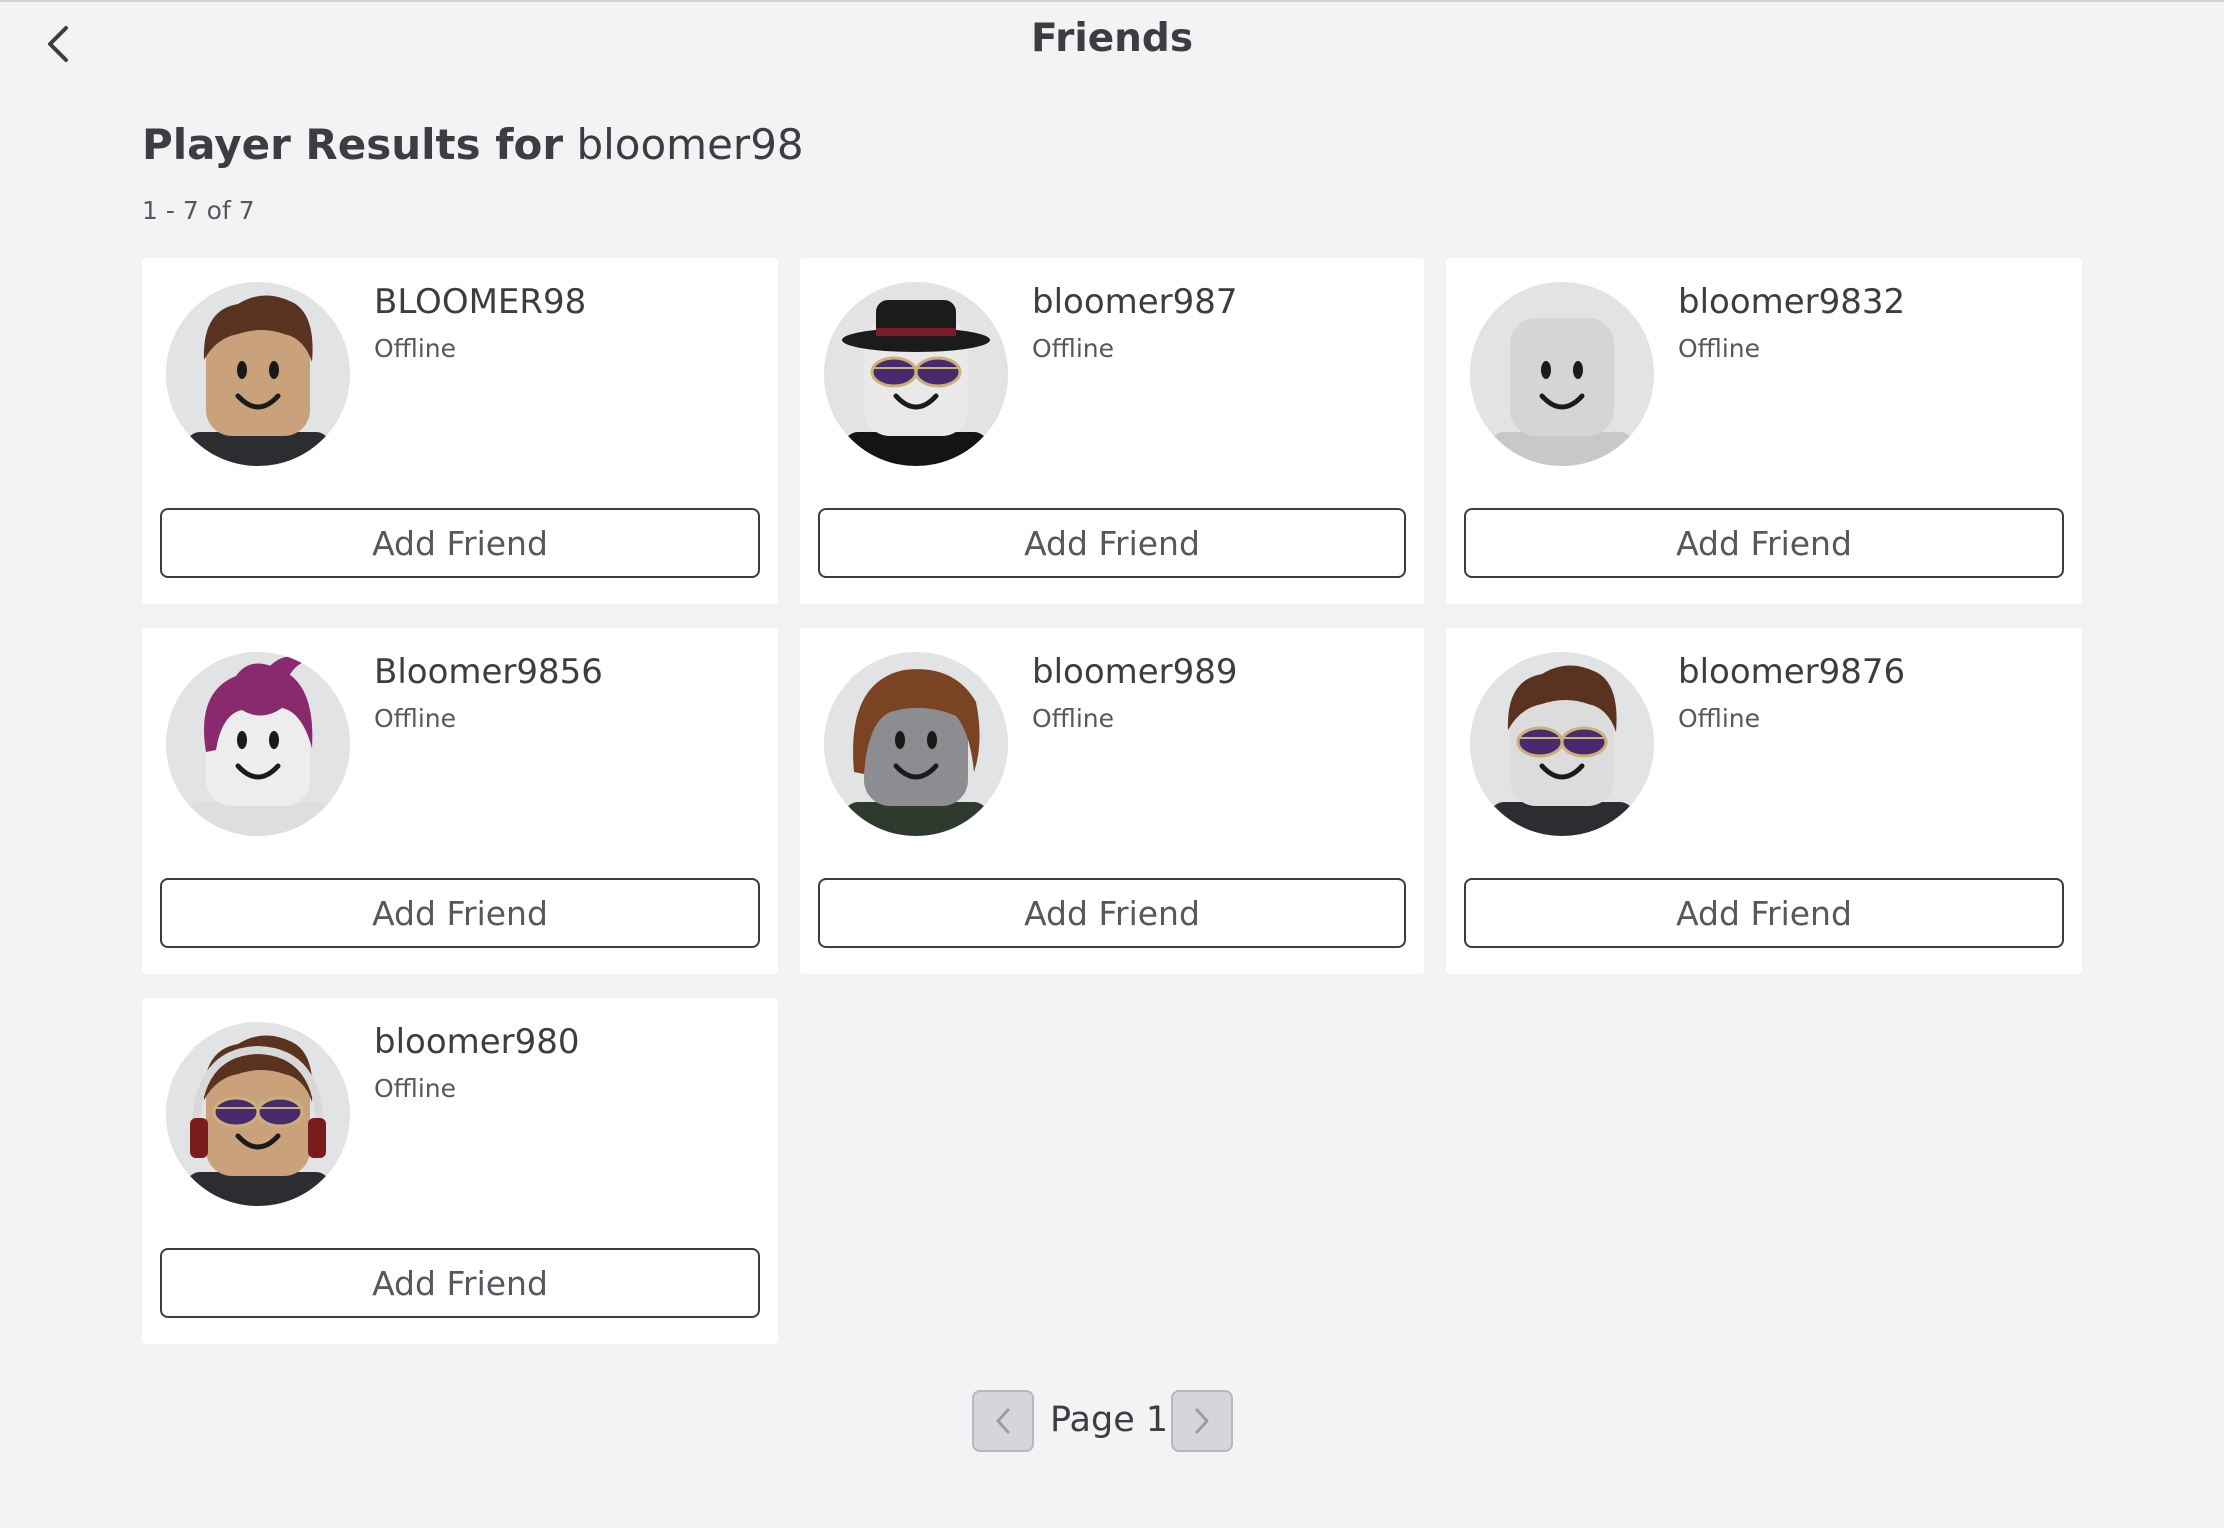  What do you see at coordinates (1791, 672) in the screenshot?
I see `player-name: bloomer9876` at bounding box center [1791, 672].